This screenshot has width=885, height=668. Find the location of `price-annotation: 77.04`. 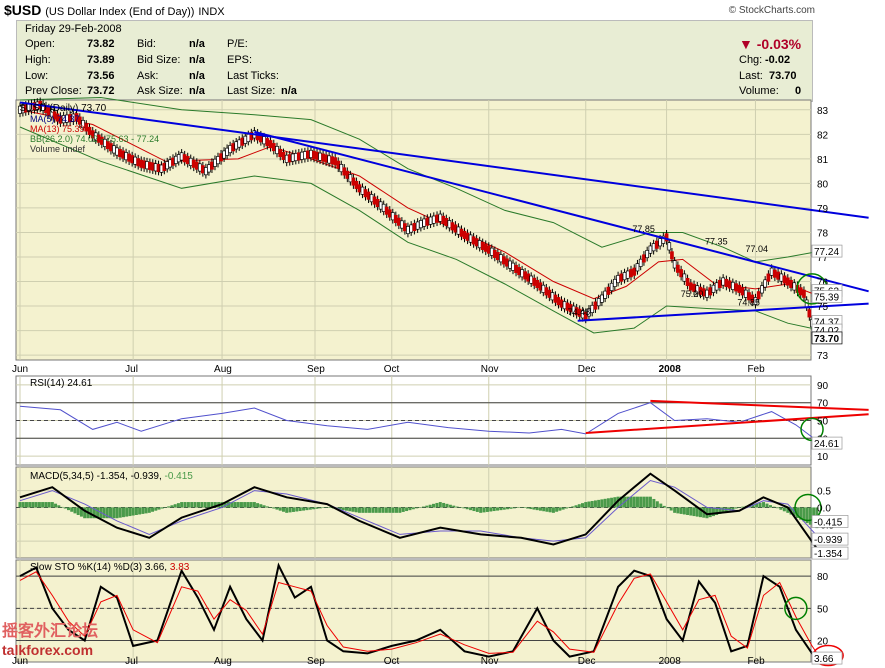

price-annotation: 77.04 is located at coordinates (756, 249).